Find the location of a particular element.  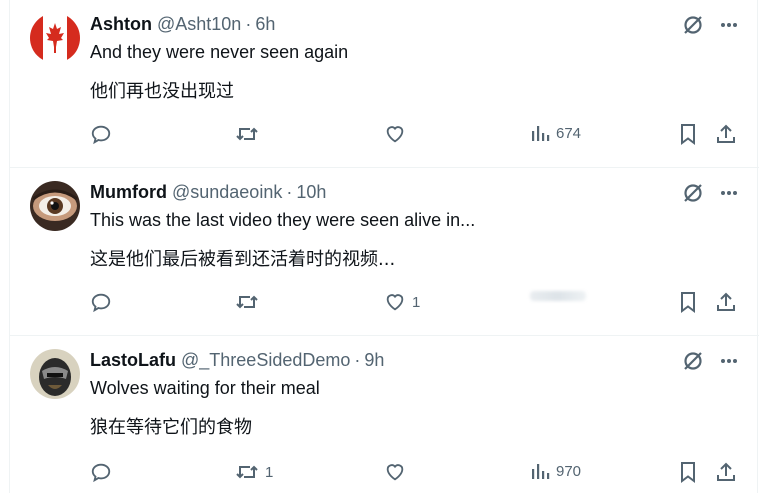

views-button: 674 is located at coordinates (555, 133).